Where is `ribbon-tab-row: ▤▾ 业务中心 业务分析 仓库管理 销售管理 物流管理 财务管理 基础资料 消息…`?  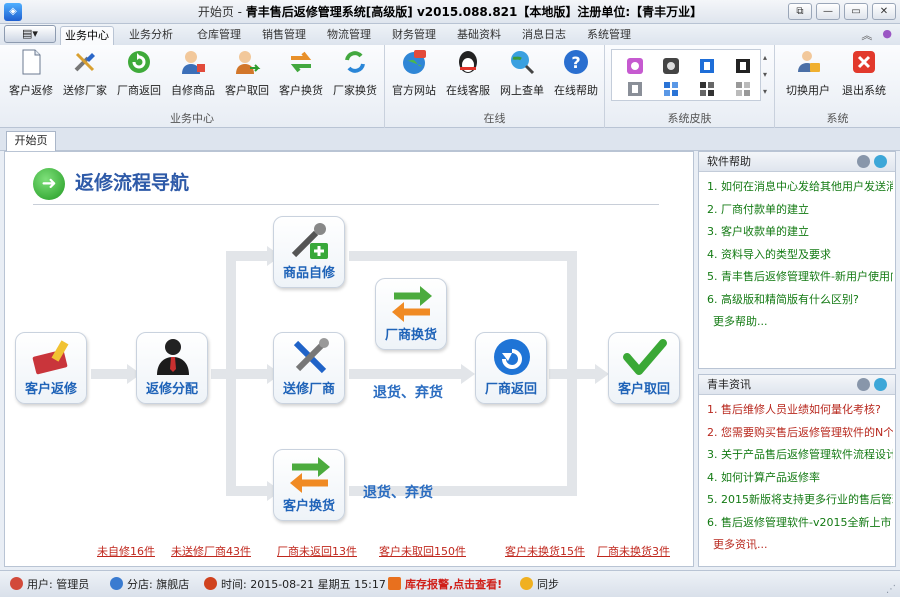
ribbon-tab-row: ▤▾ 业务中心 业务分析 仓库管理 销售管理 物流管理 财务管理 基础资料 消息… is located at coordinates (450, 34).